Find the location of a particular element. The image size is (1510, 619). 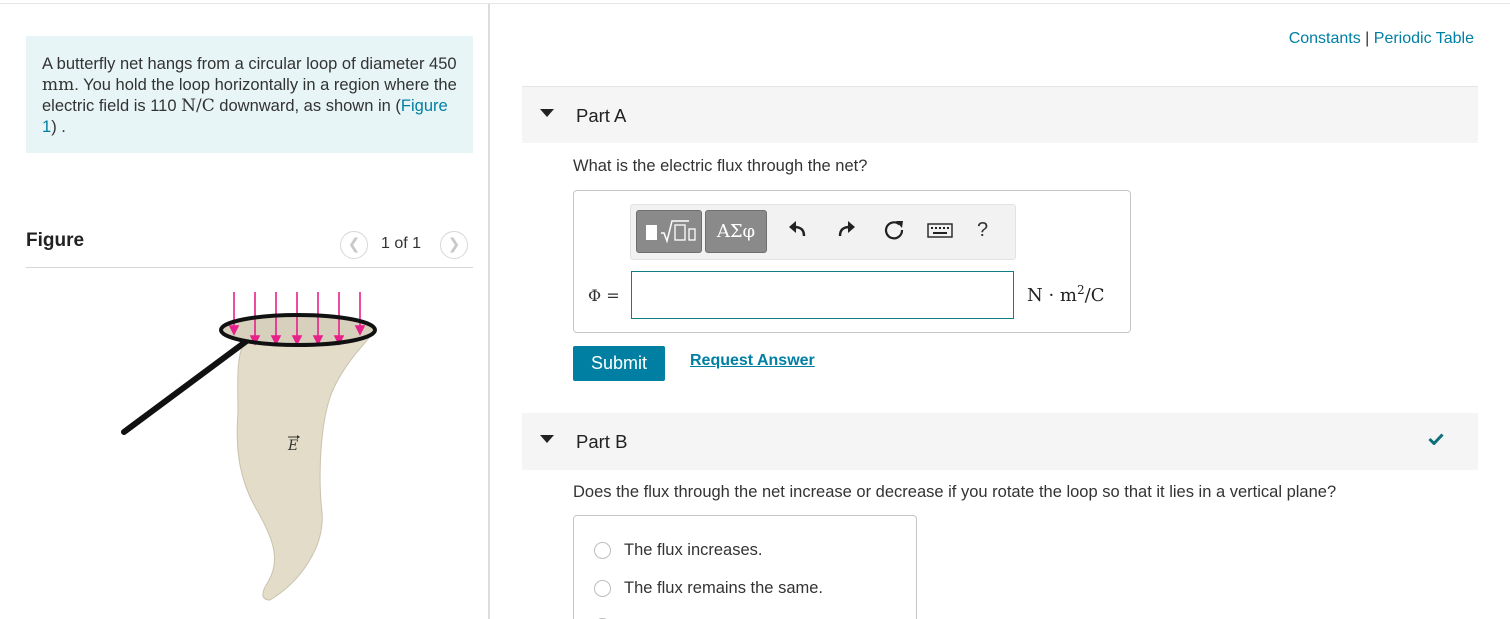

problem-text: downward, as shown in ( is located at coordinates (307, 106).